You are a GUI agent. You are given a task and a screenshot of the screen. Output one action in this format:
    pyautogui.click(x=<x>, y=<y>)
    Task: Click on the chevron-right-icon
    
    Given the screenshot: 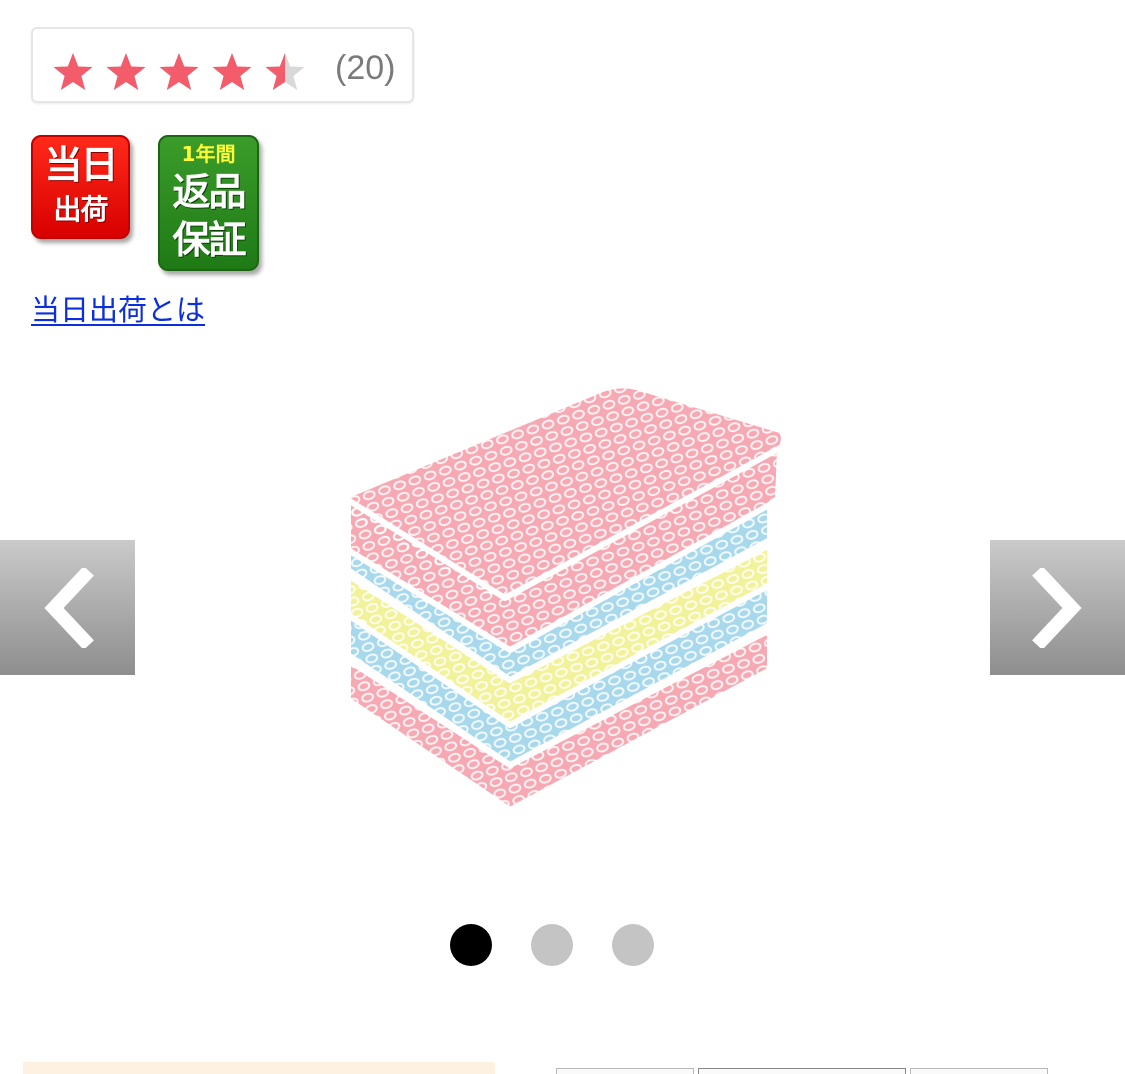 What is the action you would take?
    pyautogui.click(x=1056, y=607)
    